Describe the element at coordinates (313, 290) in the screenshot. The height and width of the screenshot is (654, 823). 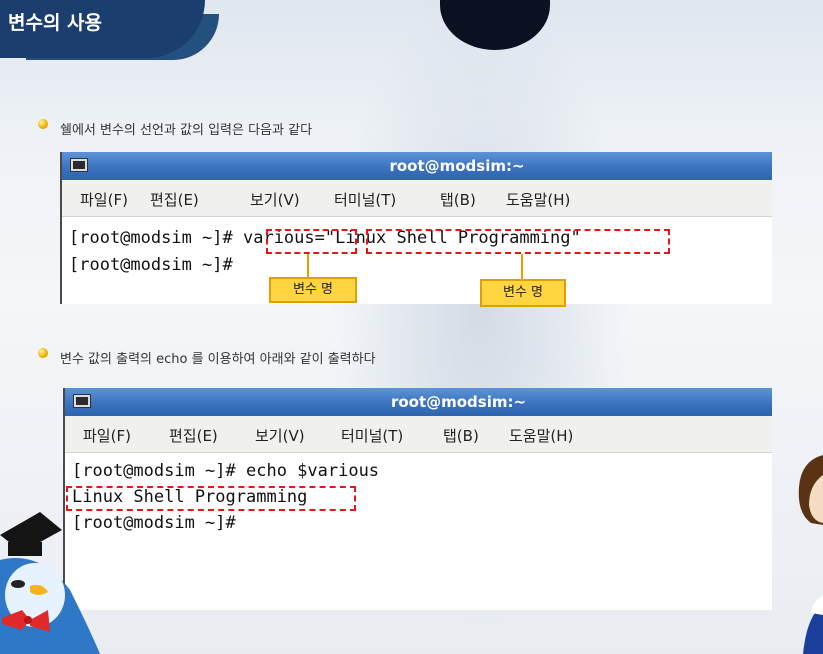
I see `callout-variable-name: 변수 명` at that location.